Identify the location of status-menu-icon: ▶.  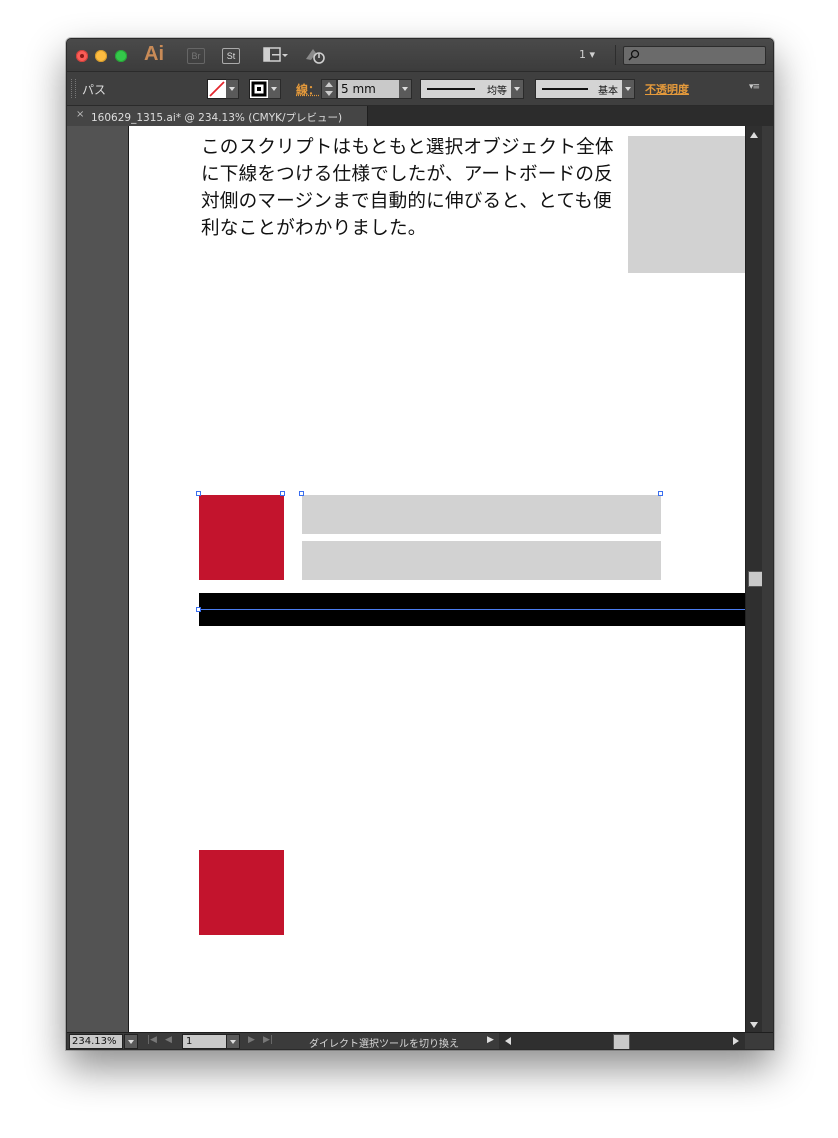
(490, 1040).